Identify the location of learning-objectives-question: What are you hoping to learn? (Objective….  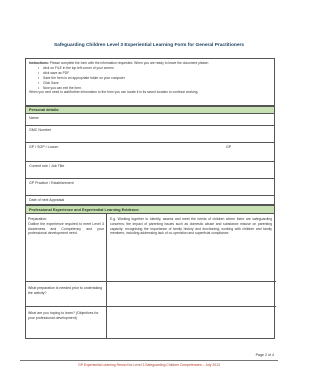
(63, 315).